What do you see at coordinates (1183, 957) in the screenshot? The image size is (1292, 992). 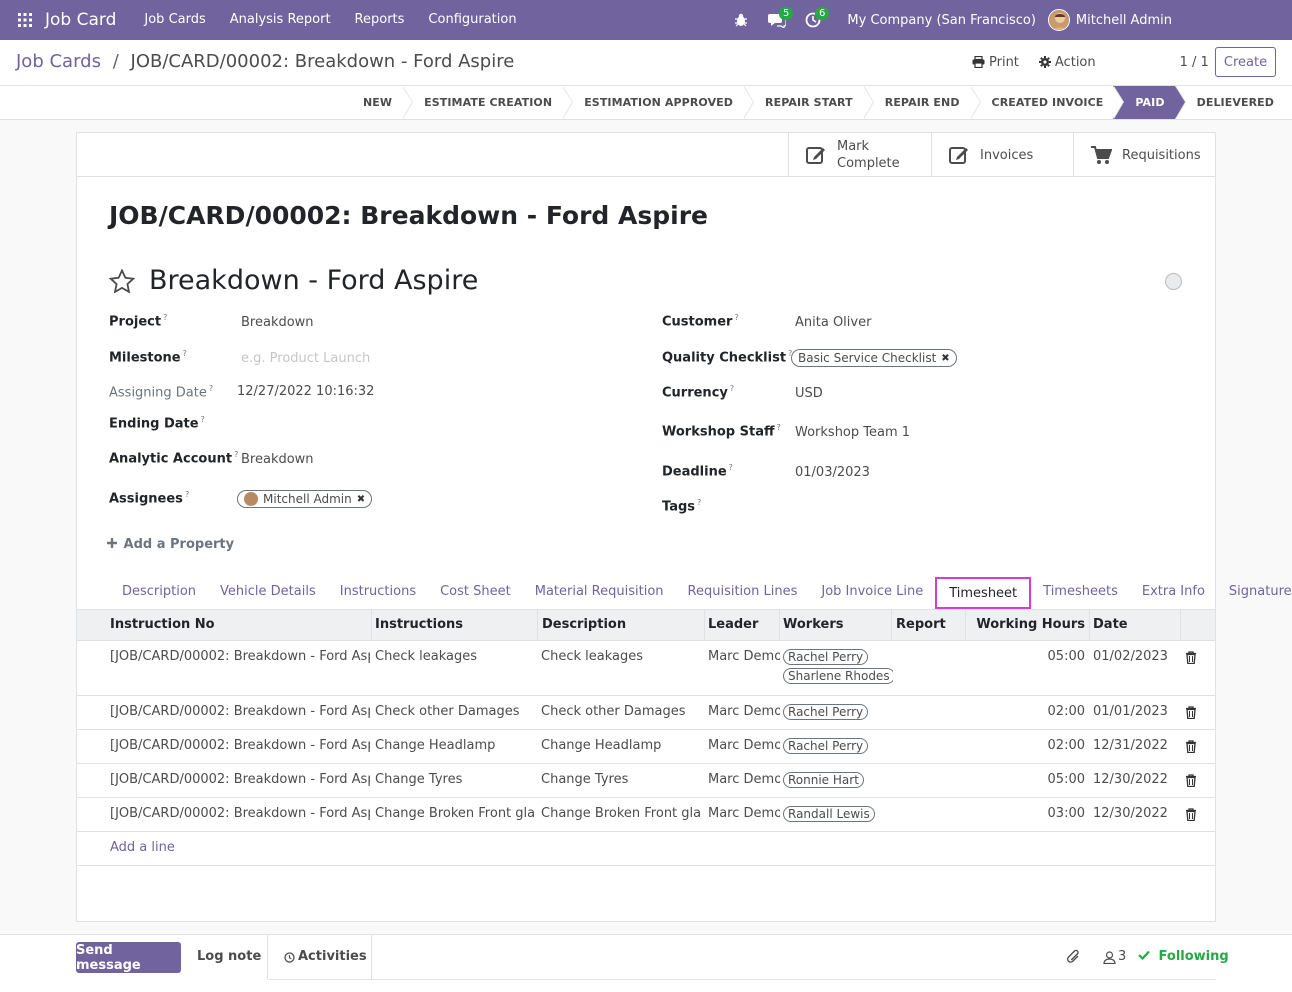 I see `following-button: Following` at bounding box center [1183, 957].